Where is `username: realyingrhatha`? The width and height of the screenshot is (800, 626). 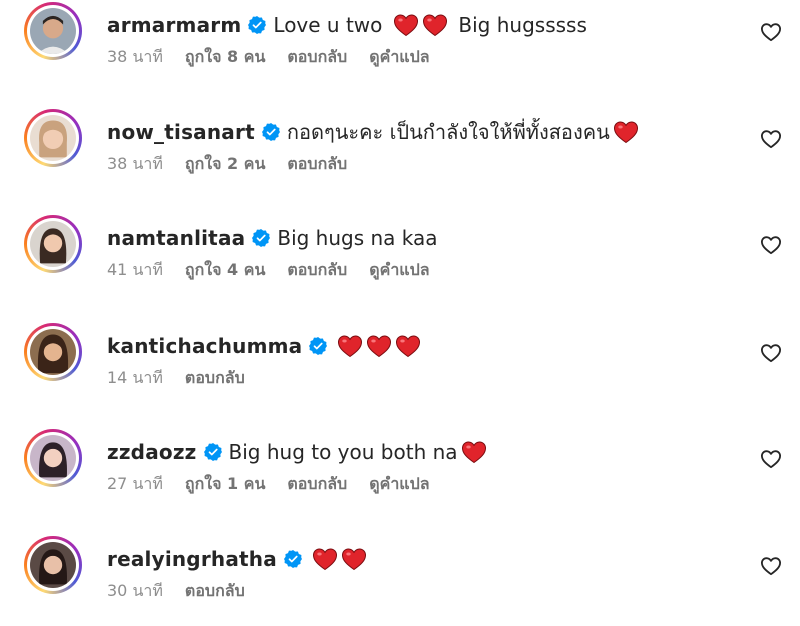
username: realyingrhatha is located at coordinates (192, 559).